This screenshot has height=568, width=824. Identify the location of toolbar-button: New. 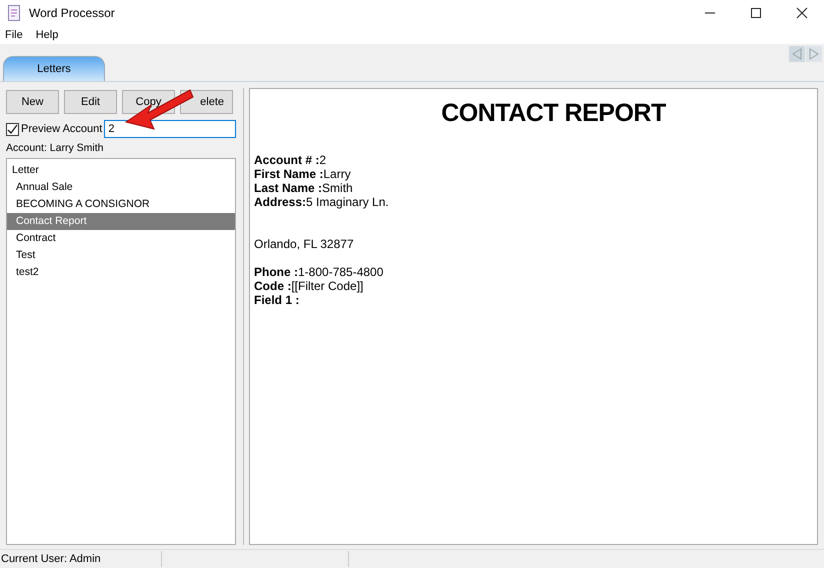
(32, 102).